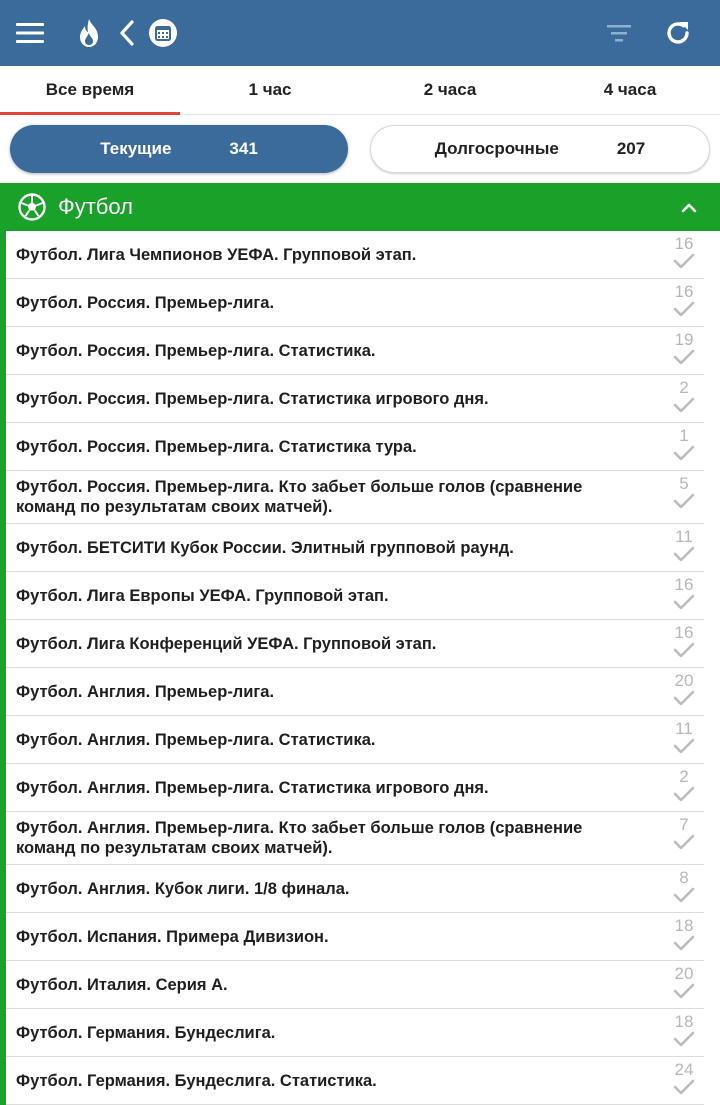 The image size is (720, 1105). I want to click on time-filter-tabs: Все время 1 час 2 часа 4 часа, so click(360, 90).